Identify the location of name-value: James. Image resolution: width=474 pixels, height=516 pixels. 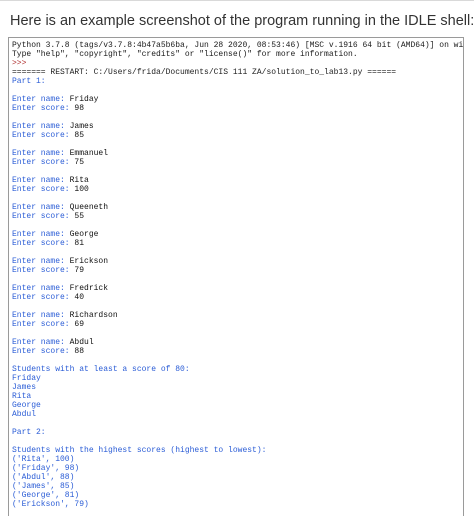
(81, 126).